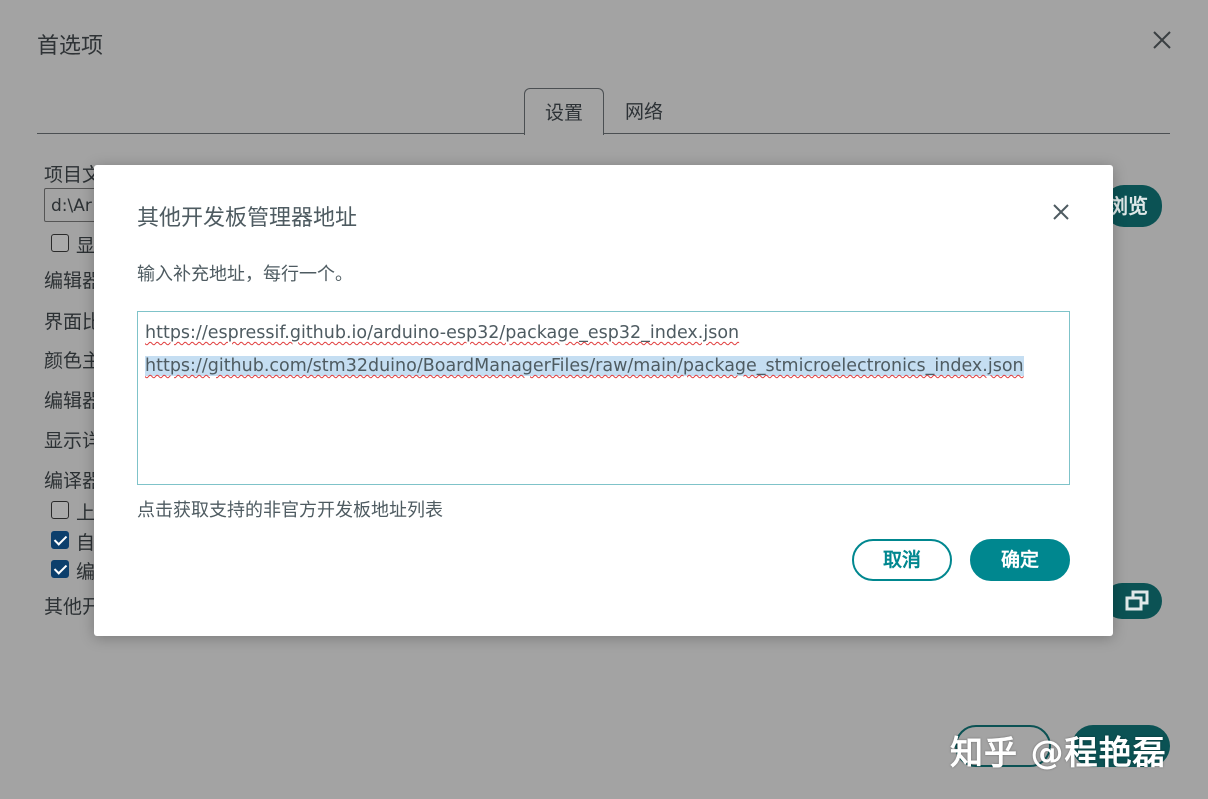 Image resolution: width=1208 pixels, height=799 pixels. I want to click on checkbox-autosave-label: 自, so click(86, 543).